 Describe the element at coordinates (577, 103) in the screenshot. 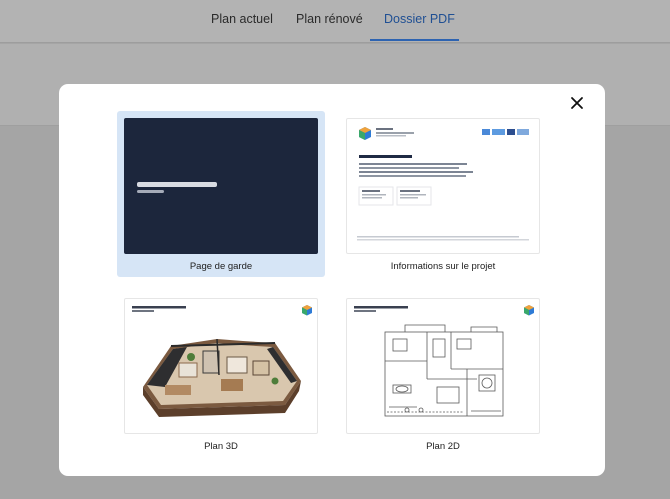

I see `close-icon` at that location.